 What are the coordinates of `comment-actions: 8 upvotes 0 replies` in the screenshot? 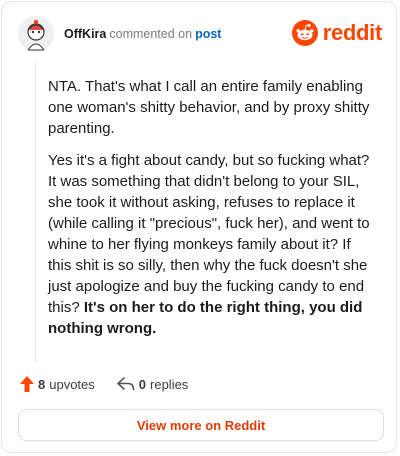 It's located at (115, 384).